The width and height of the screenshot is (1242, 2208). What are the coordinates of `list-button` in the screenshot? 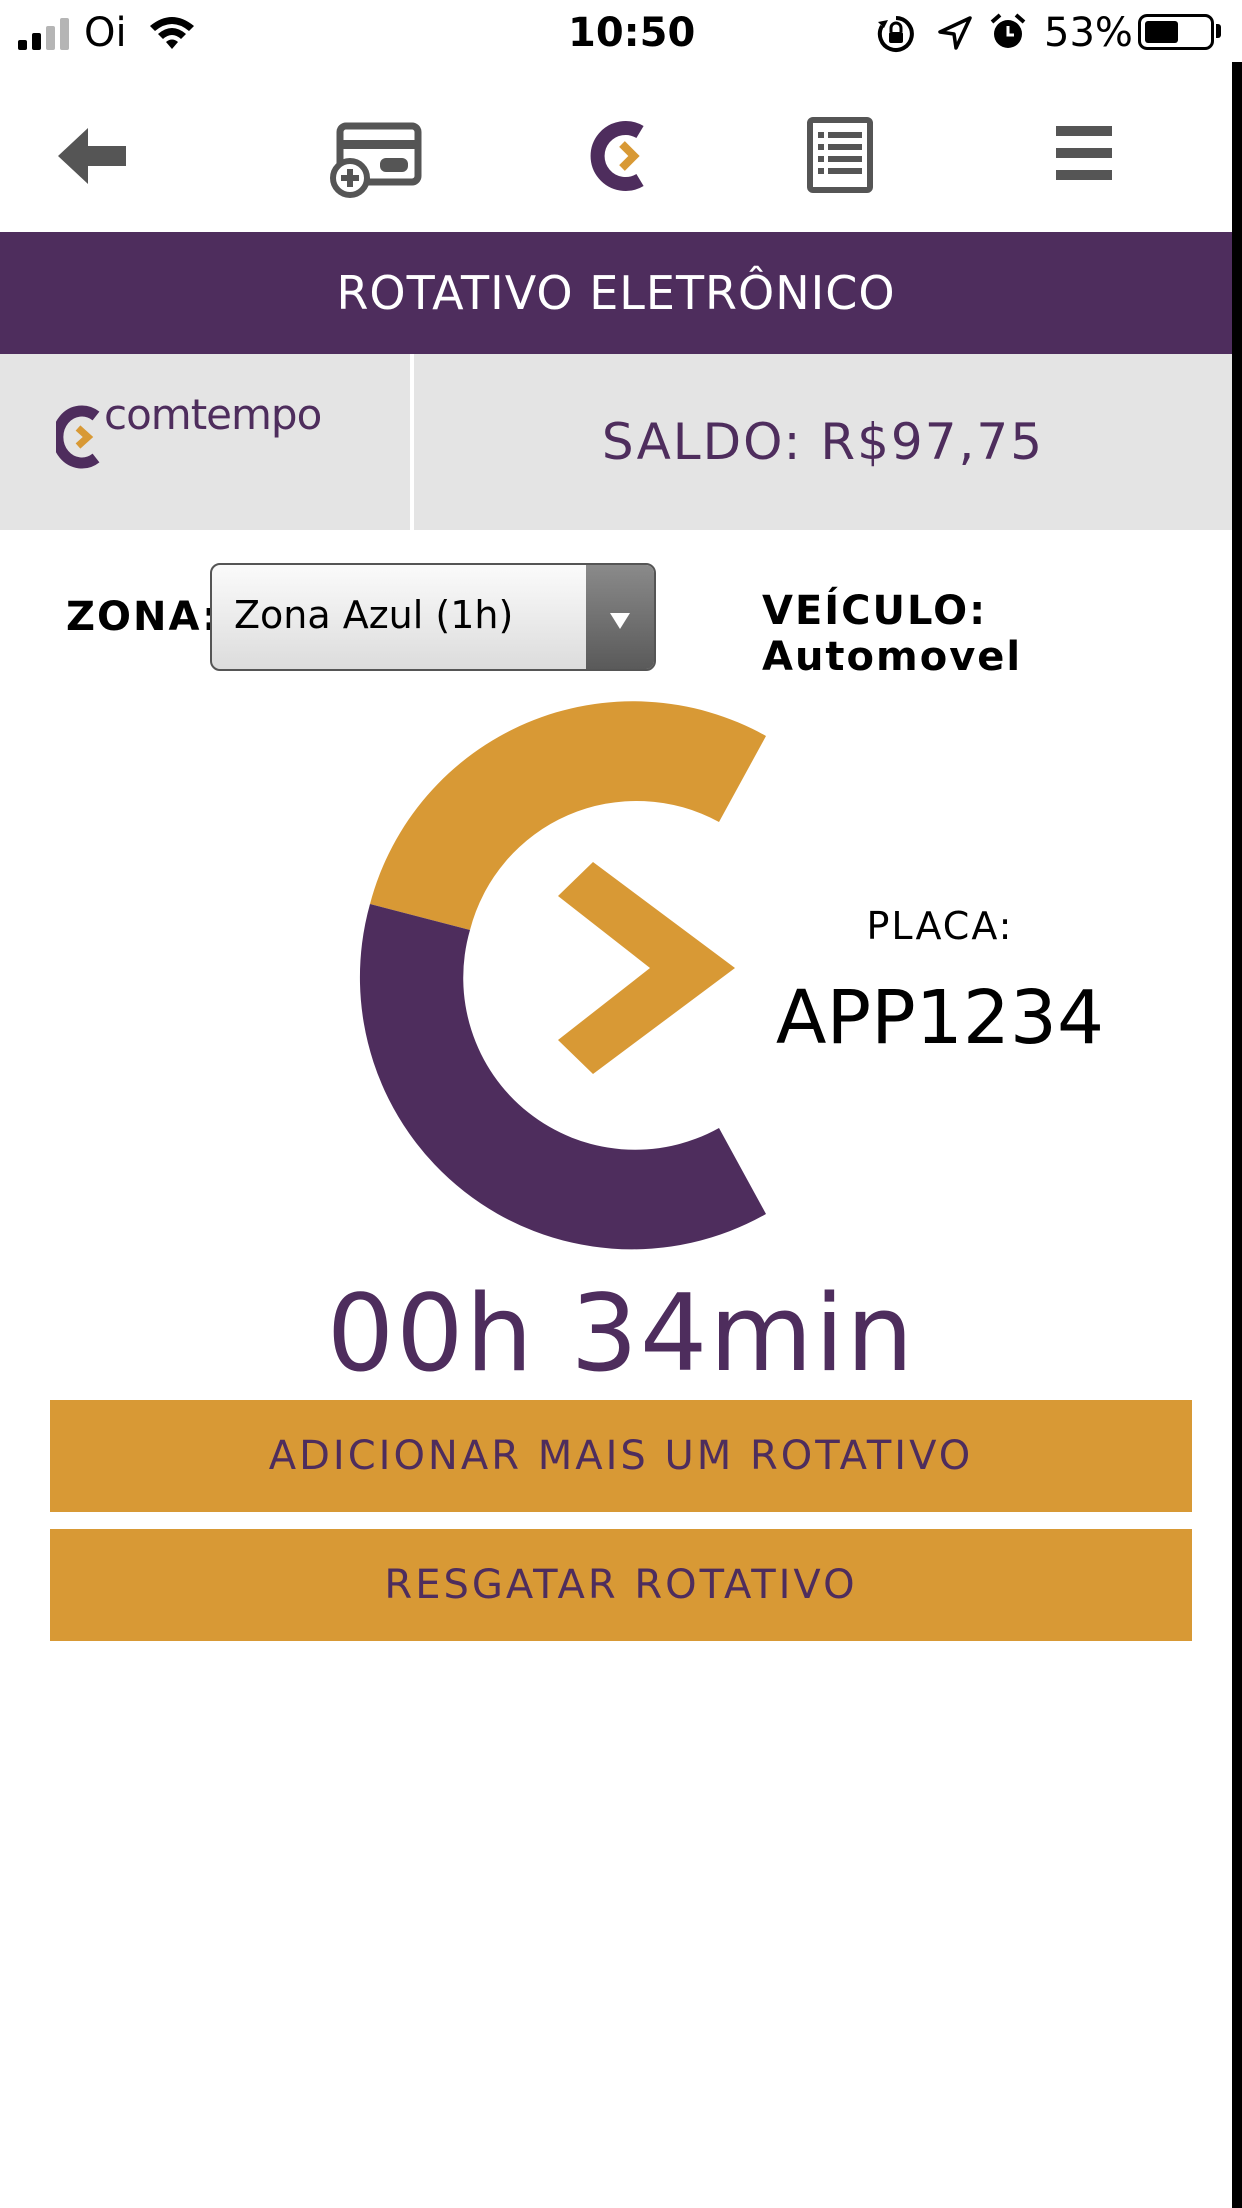 It's located at (850, 156).